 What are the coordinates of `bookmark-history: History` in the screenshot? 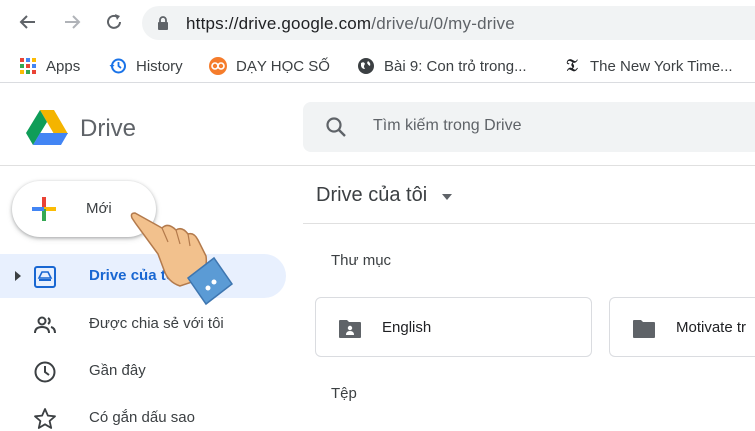 It's located at (145, 66).